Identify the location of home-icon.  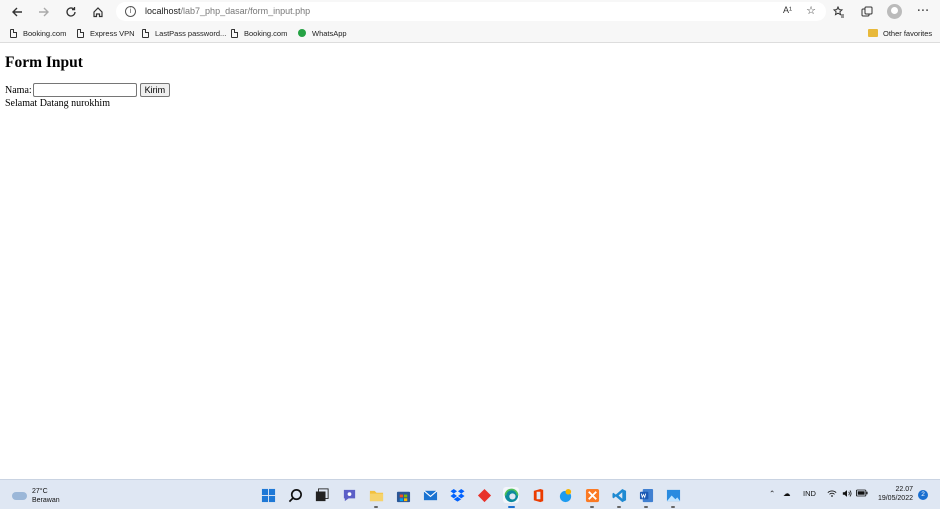
(98, 11).